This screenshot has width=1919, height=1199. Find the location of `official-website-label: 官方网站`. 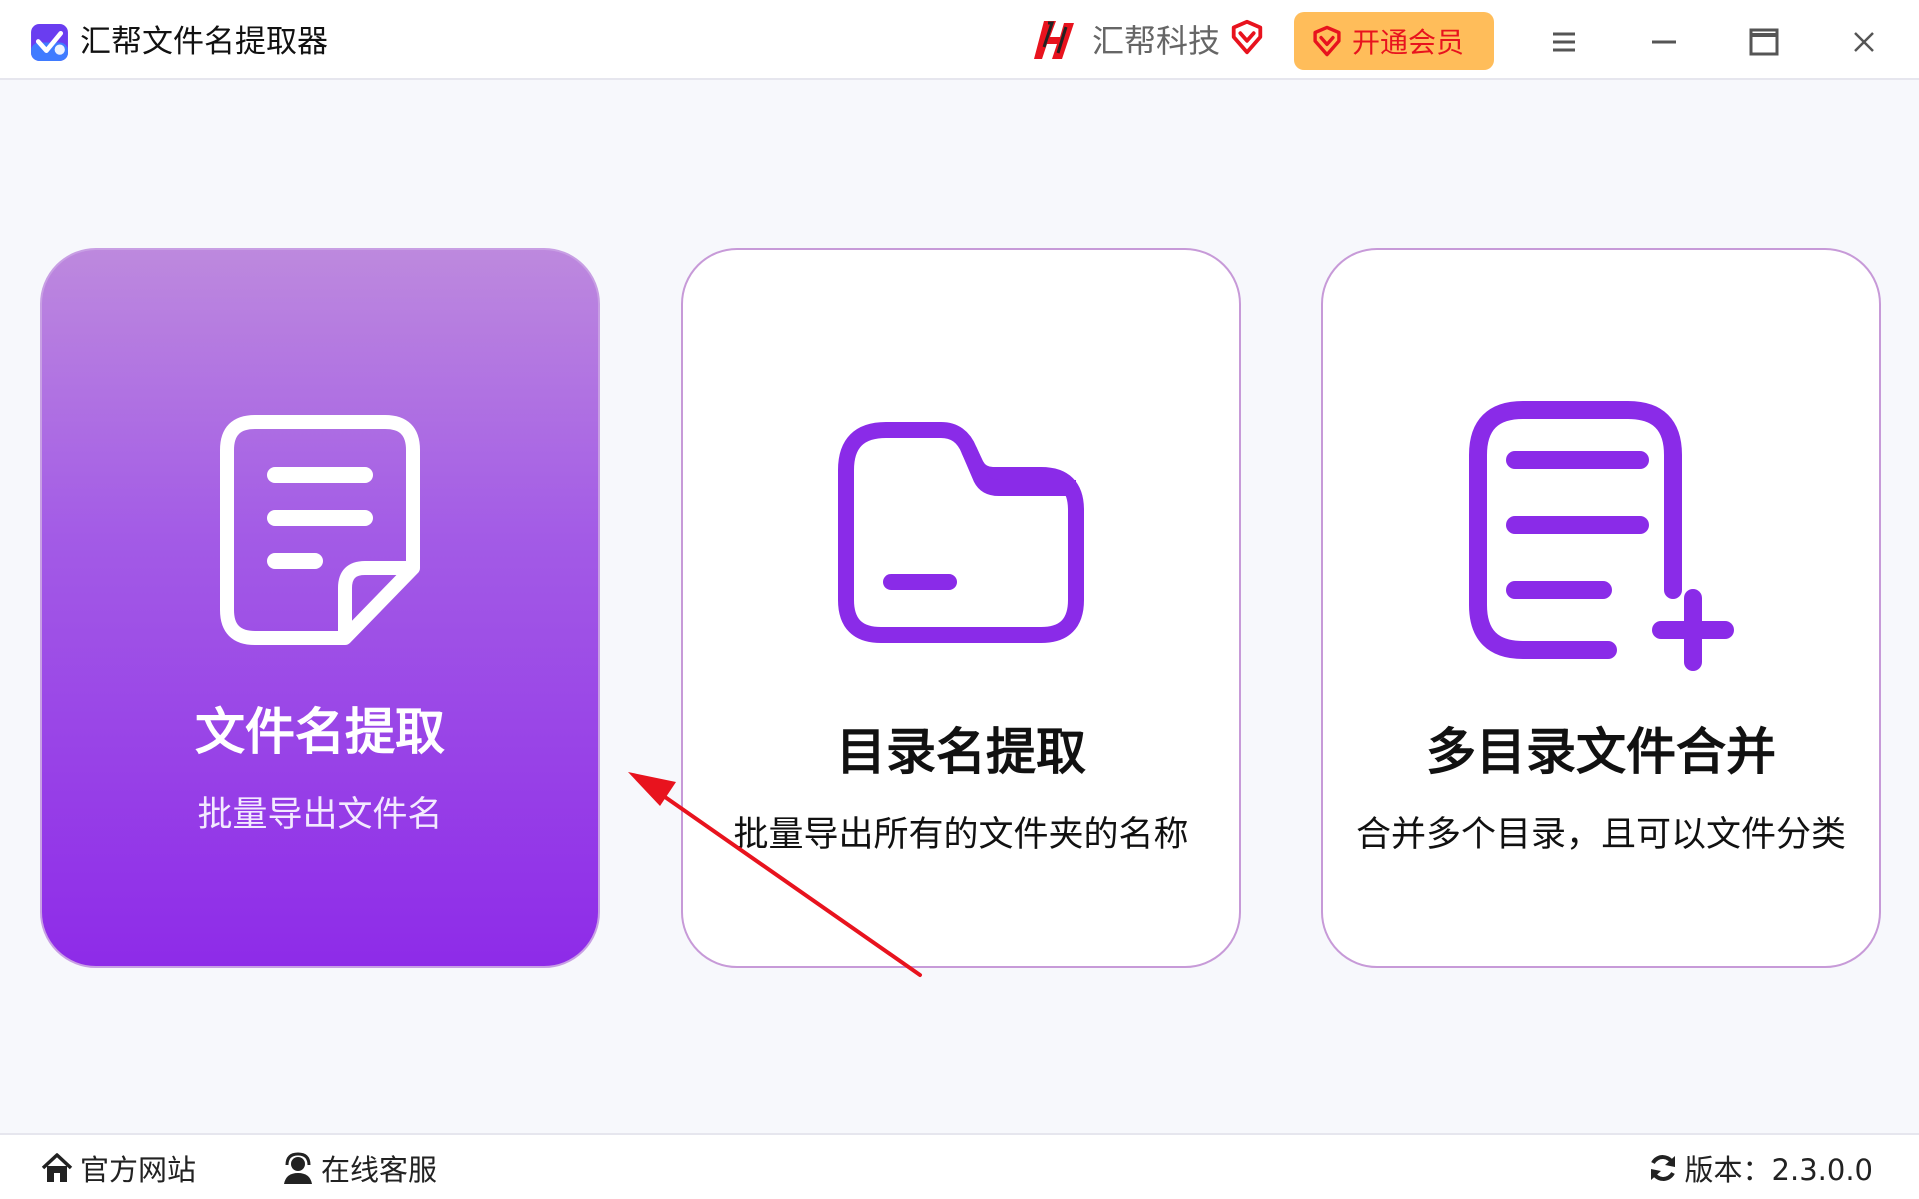

official-website-label: 官方网站 is located at coordinates (138, 1170).